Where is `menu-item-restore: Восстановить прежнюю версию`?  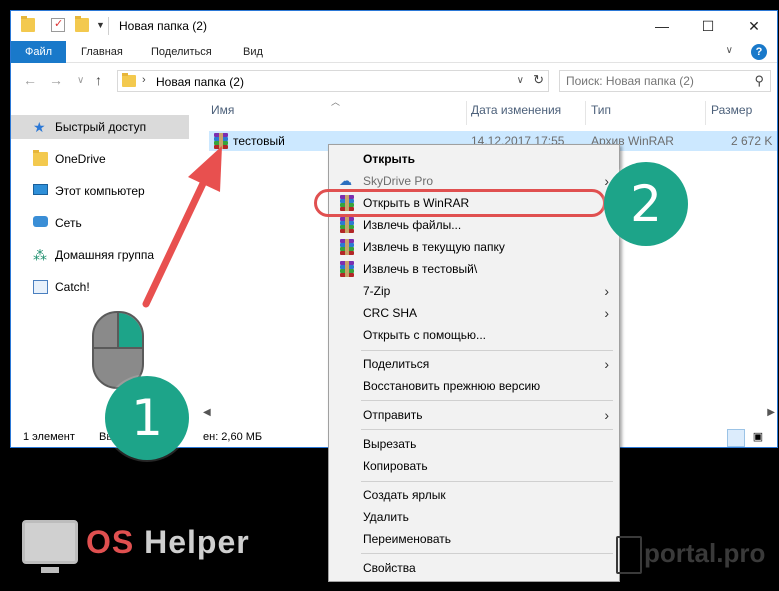
menu-item-restore: Восстановить прежнюю версию is located at coordinates (474, 386).